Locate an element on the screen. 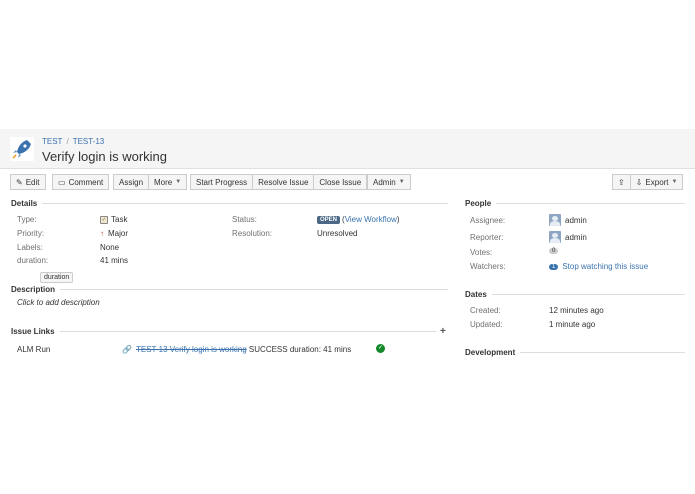 This screenshot has width=695, height=494. priority-label: Priority: is located at coordinates (31, 233).